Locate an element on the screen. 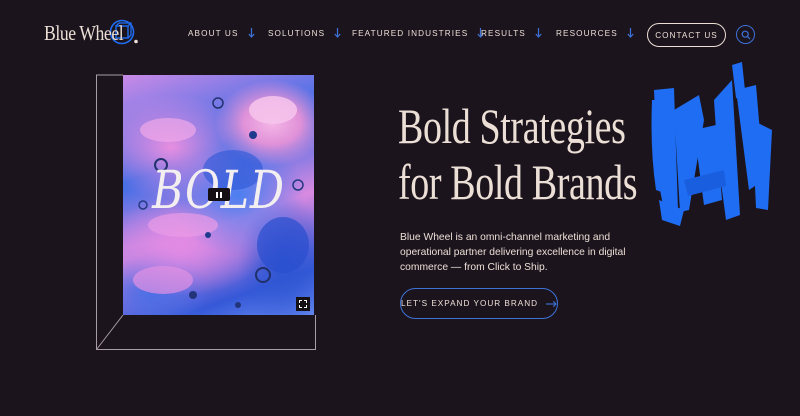 The height and width of the screenshot is (416, 800). nav-item-about-us: ABOUT US is located at coordinates (221, 33).